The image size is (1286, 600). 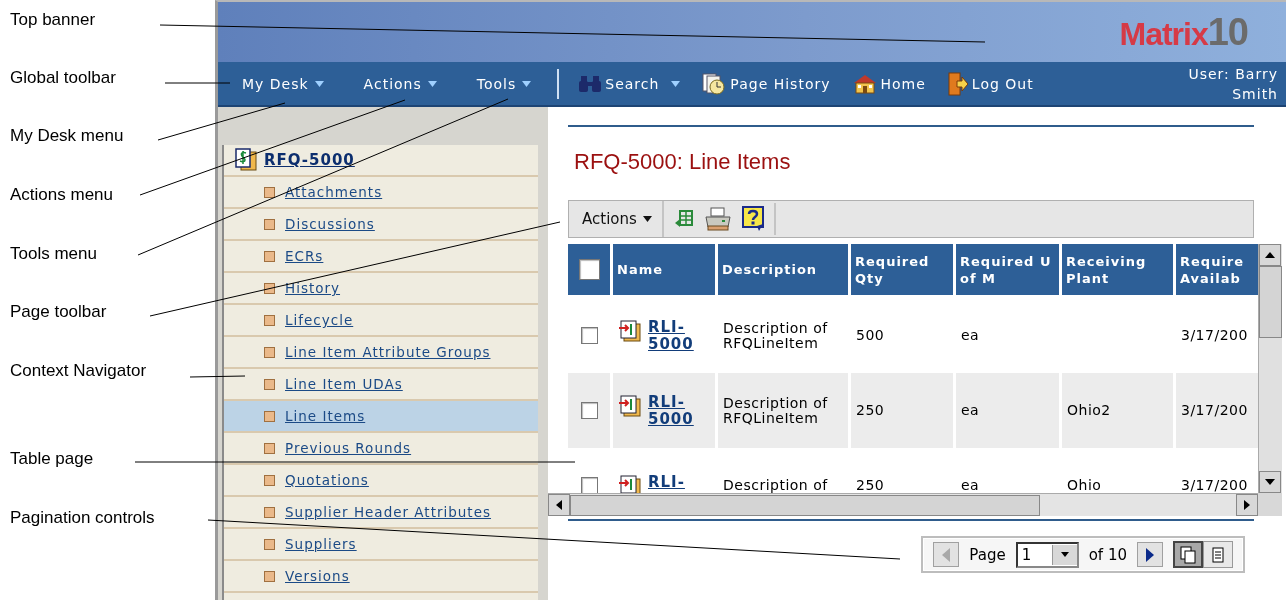 What do you see at coordinates (58, 312) in the screenshot?
I see `callout-label: Page toolbar` at bounding box center [58, 312].